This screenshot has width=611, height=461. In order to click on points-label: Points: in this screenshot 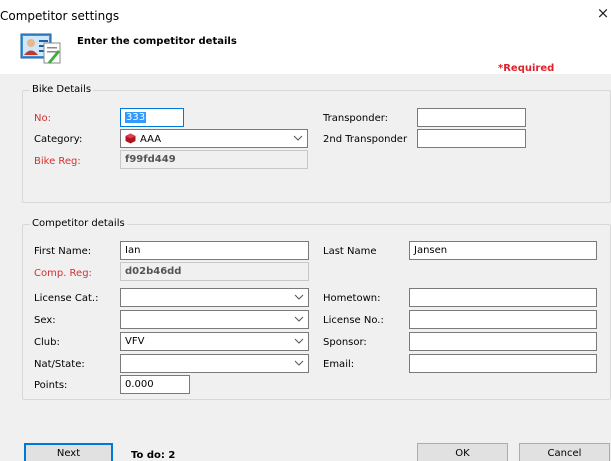, I will do `click(51, 385)`.